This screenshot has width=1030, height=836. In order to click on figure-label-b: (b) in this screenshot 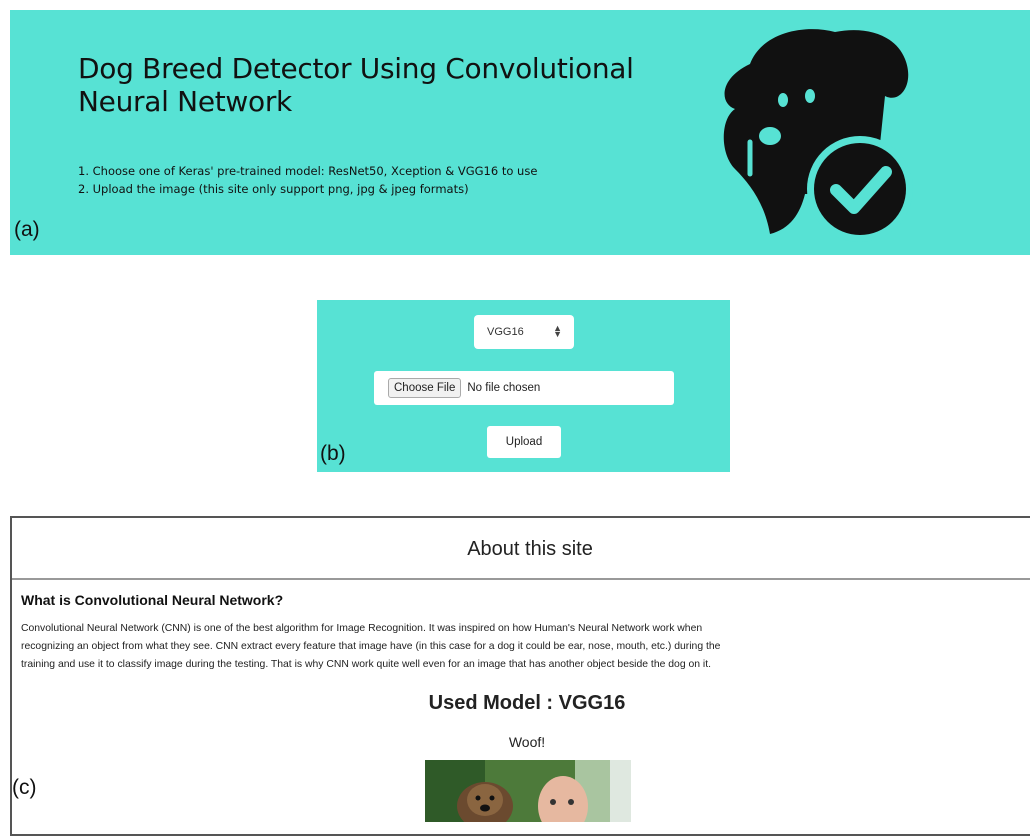, I will do `click(333, 453)`.